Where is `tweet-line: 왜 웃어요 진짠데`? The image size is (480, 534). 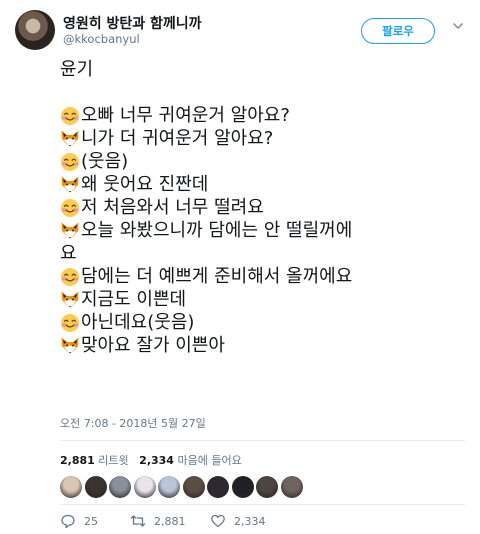 tweet-line: 왜 웃어요 진짠데 is located at coordinates (265, 184).